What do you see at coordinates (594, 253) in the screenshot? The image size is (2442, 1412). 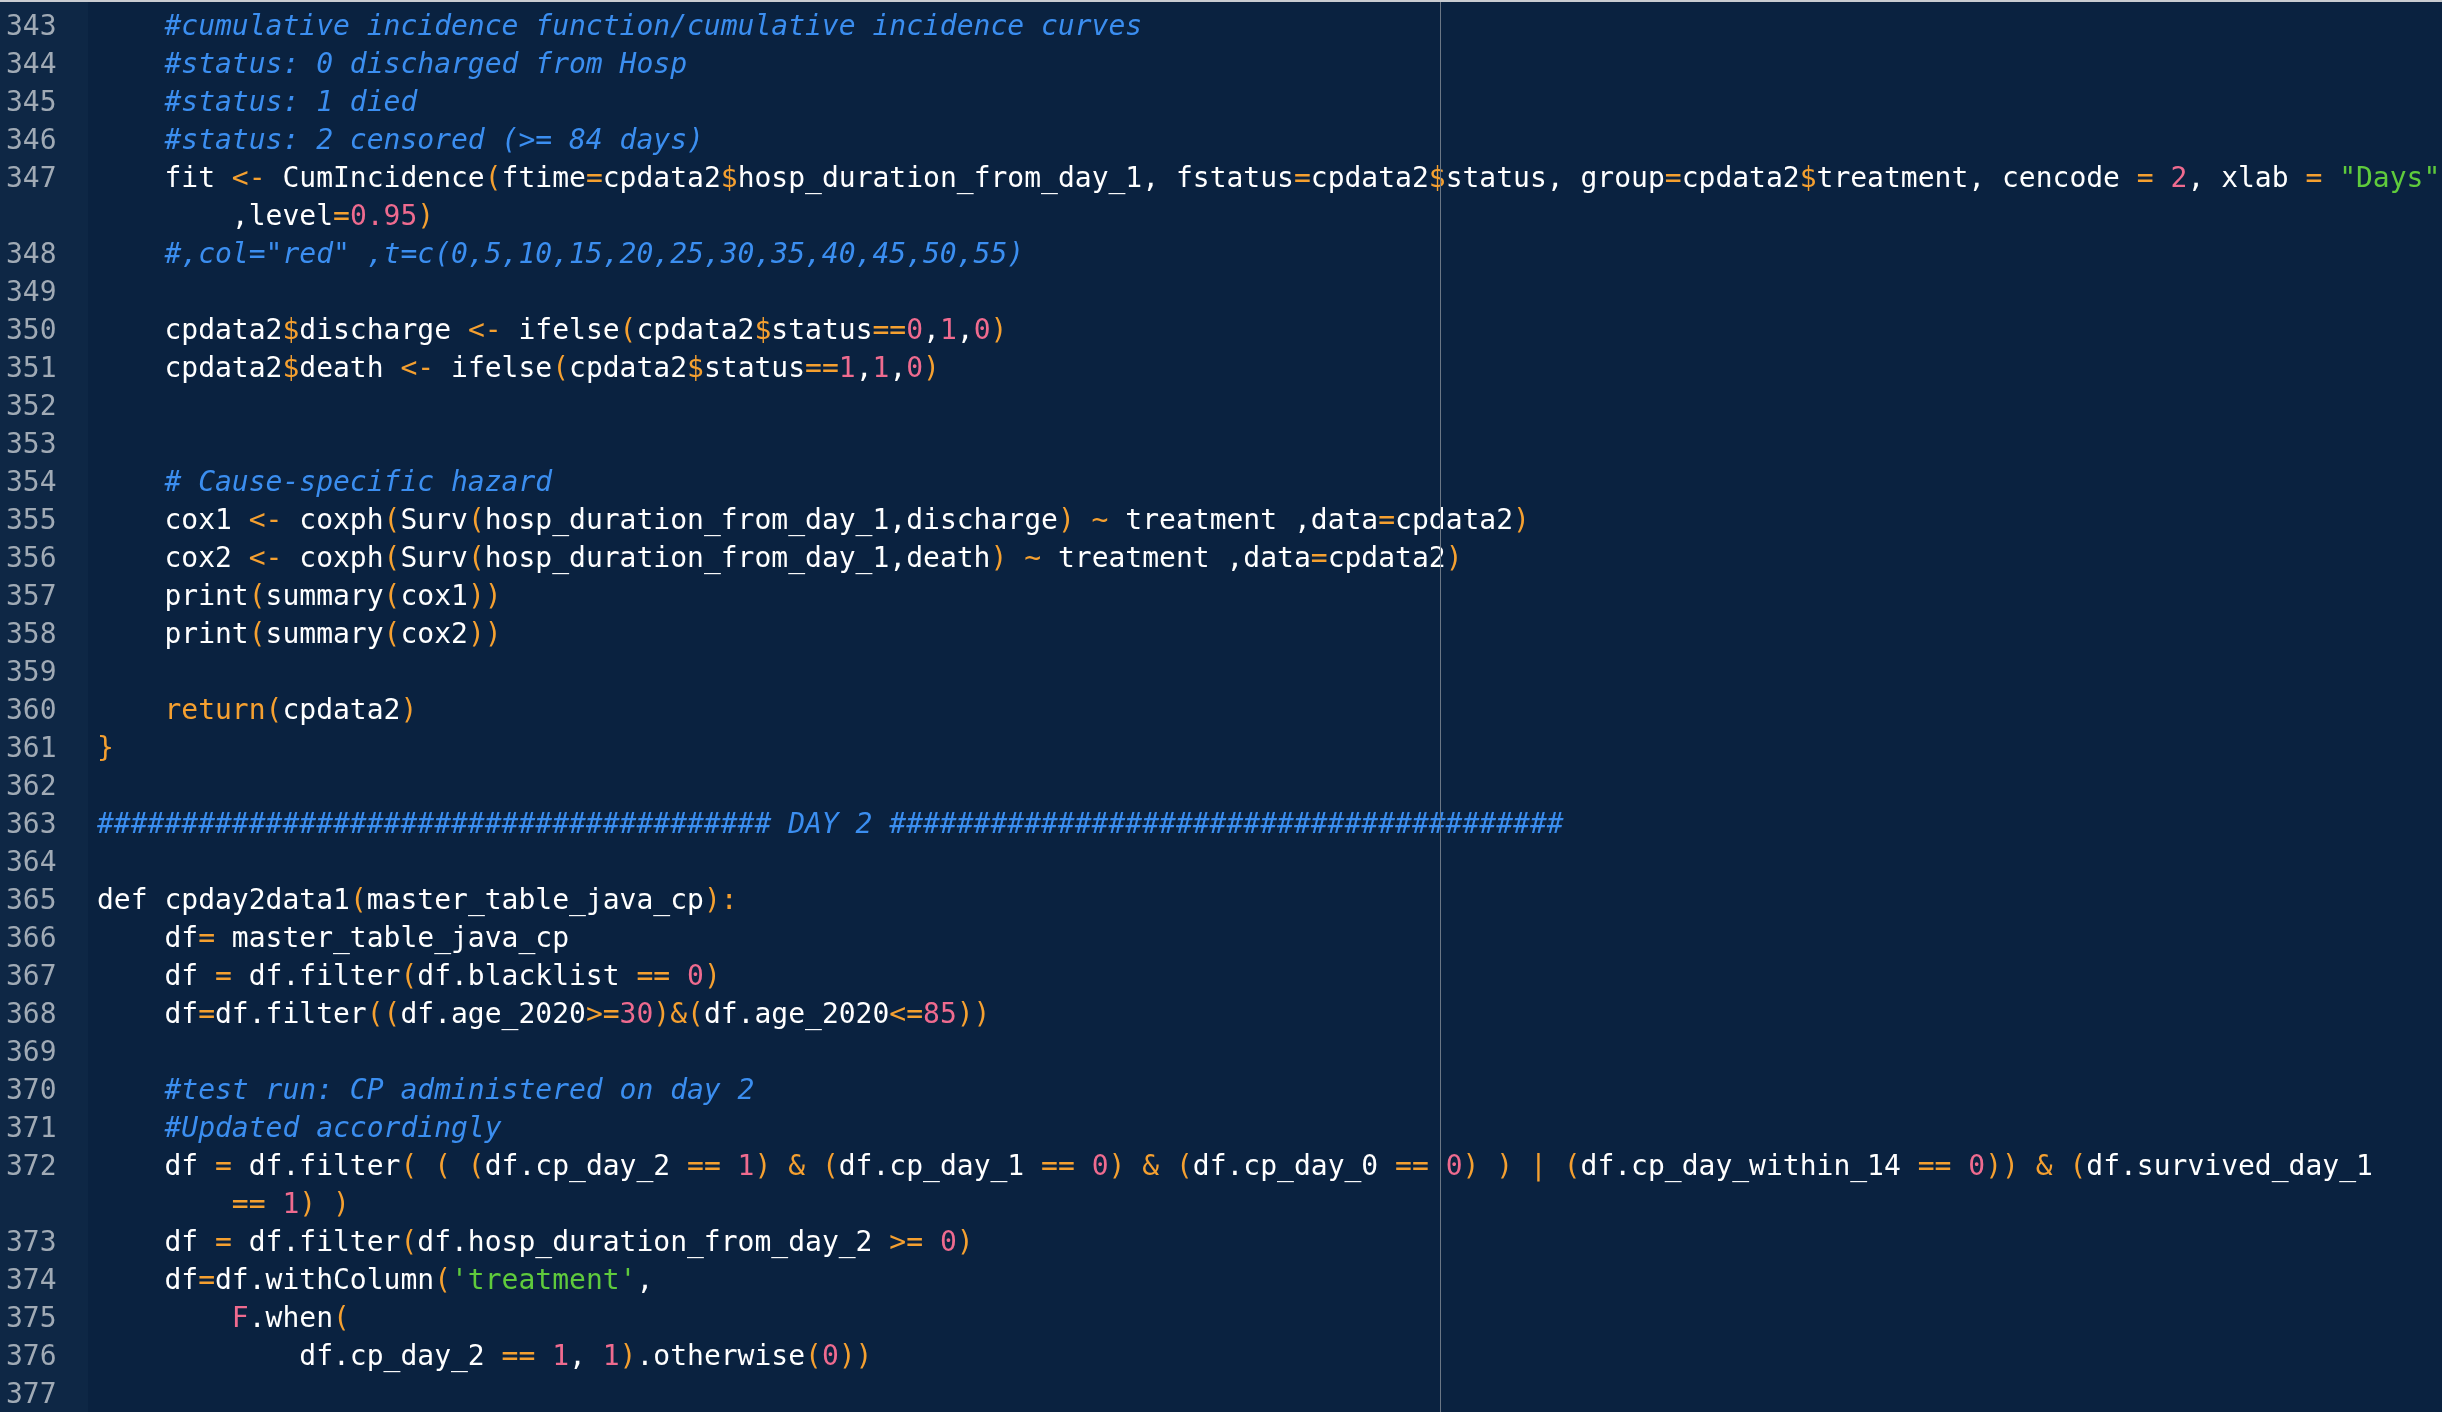 I see `code-line: #,col="red" ,t=c(0,5,10,15,20,25,30,35,40,45,50,55)` at bounding box center [594, 253].